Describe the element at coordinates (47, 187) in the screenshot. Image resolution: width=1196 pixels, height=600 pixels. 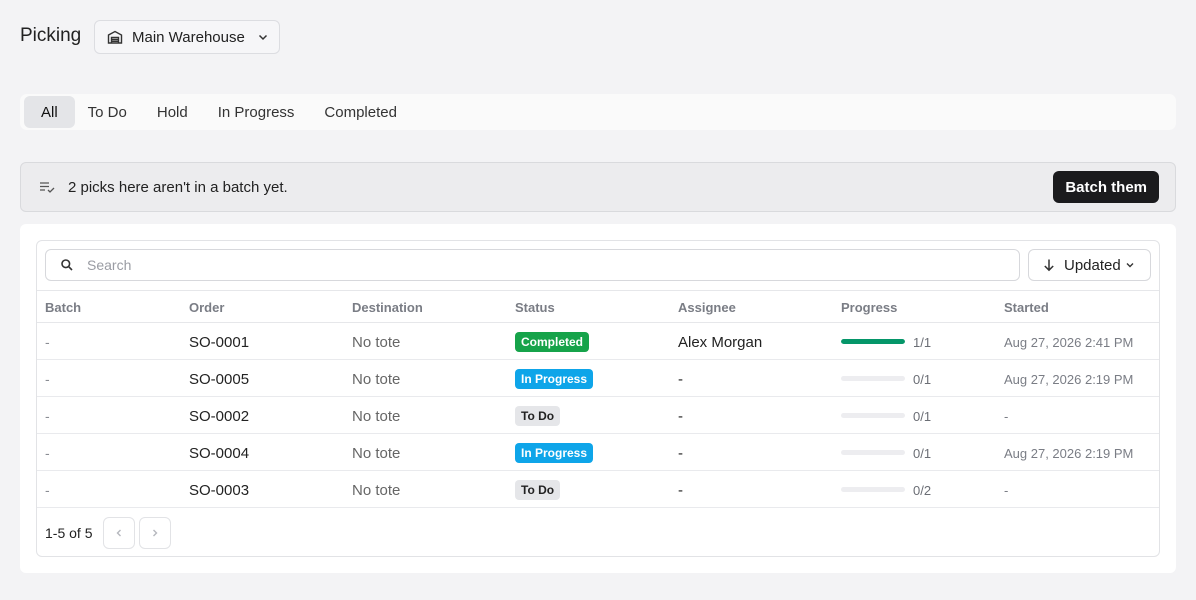
I see `list-check-icon` at that location.